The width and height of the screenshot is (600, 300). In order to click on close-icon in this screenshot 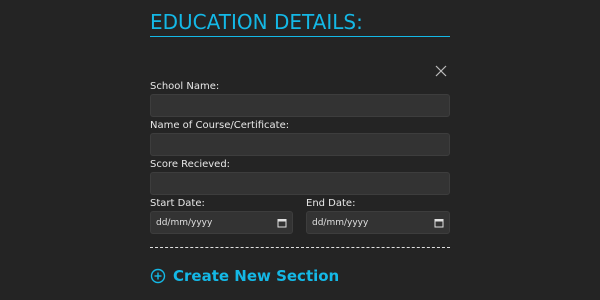, I will do `click(441, 70)`.